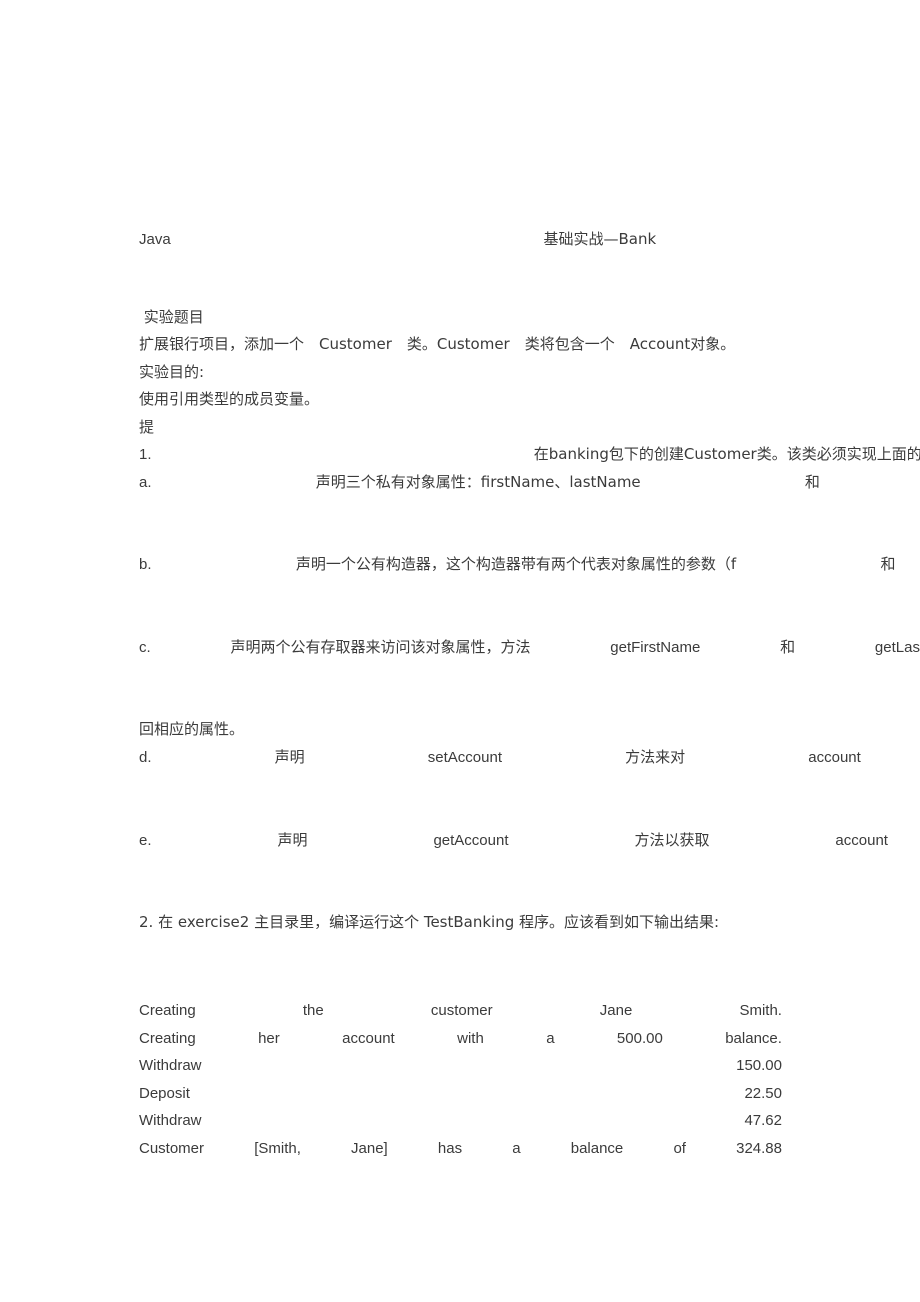 This screenshot has height=1302, width=920. I want to click on list-item-b-marker: b., so click(145, 564).